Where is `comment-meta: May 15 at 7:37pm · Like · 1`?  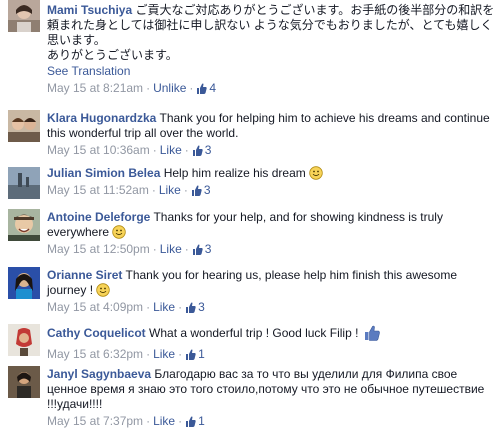
comment-meta: May 15 at 7:37pm · Like · 1 is located at coordinates (271, 422).